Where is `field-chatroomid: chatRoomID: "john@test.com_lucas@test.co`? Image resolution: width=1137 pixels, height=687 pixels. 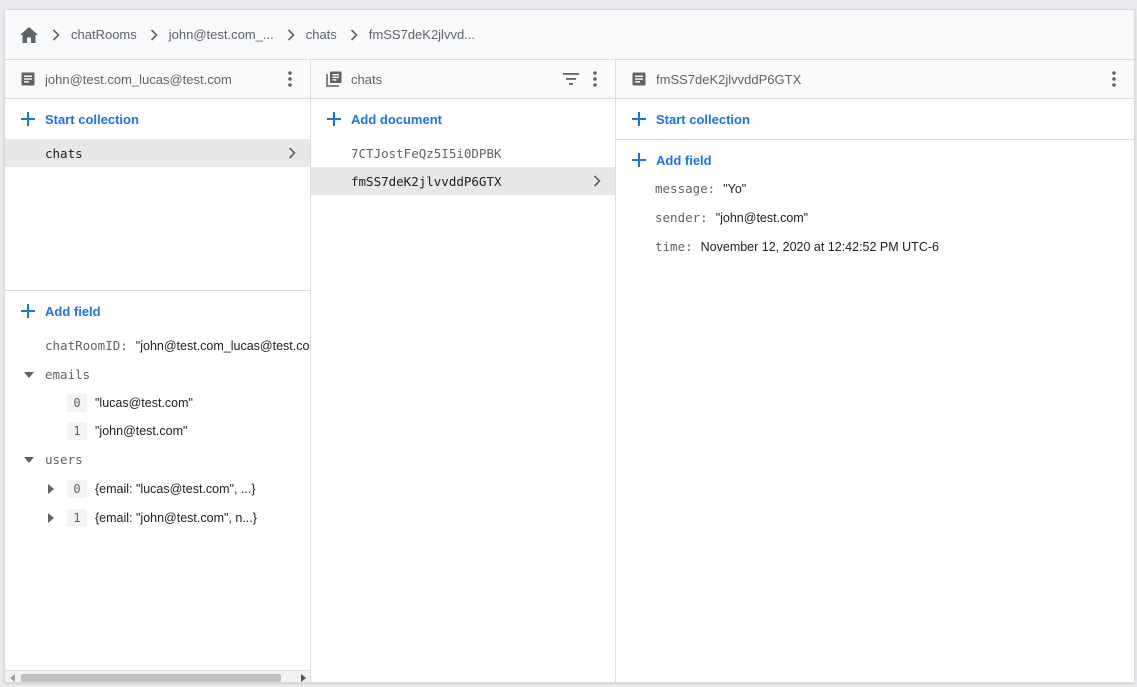 field-chatroomid: chatRoomID: "john@test.com_lucas@test.co is located at coordinates (157, 345).